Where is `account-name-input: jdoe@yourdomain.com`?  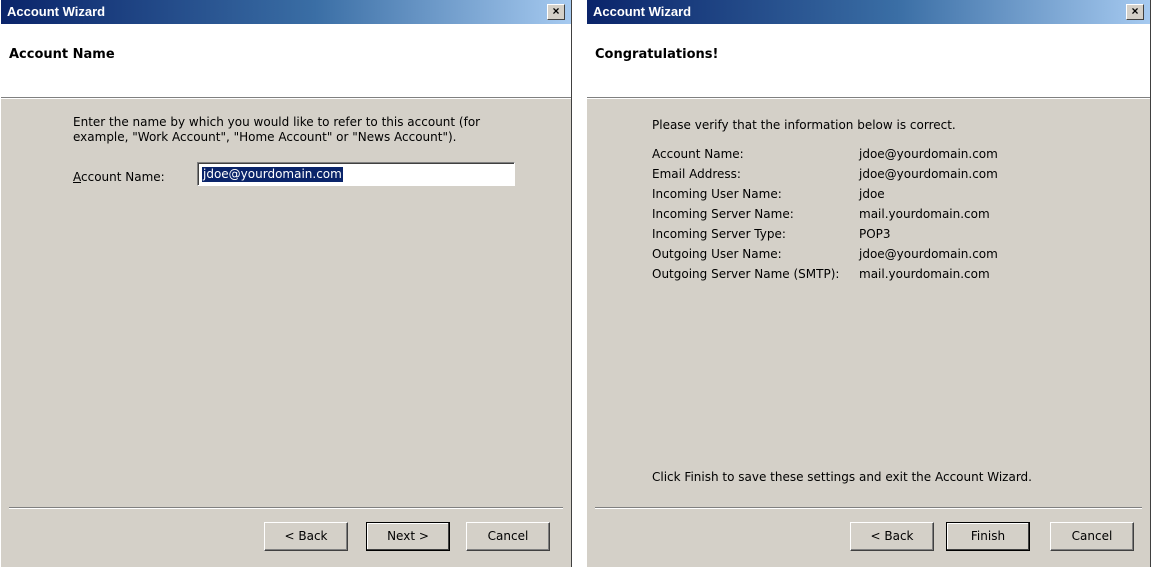
account-name-input: jdoe@yourdomain.com is located at coordinates (356, 174).